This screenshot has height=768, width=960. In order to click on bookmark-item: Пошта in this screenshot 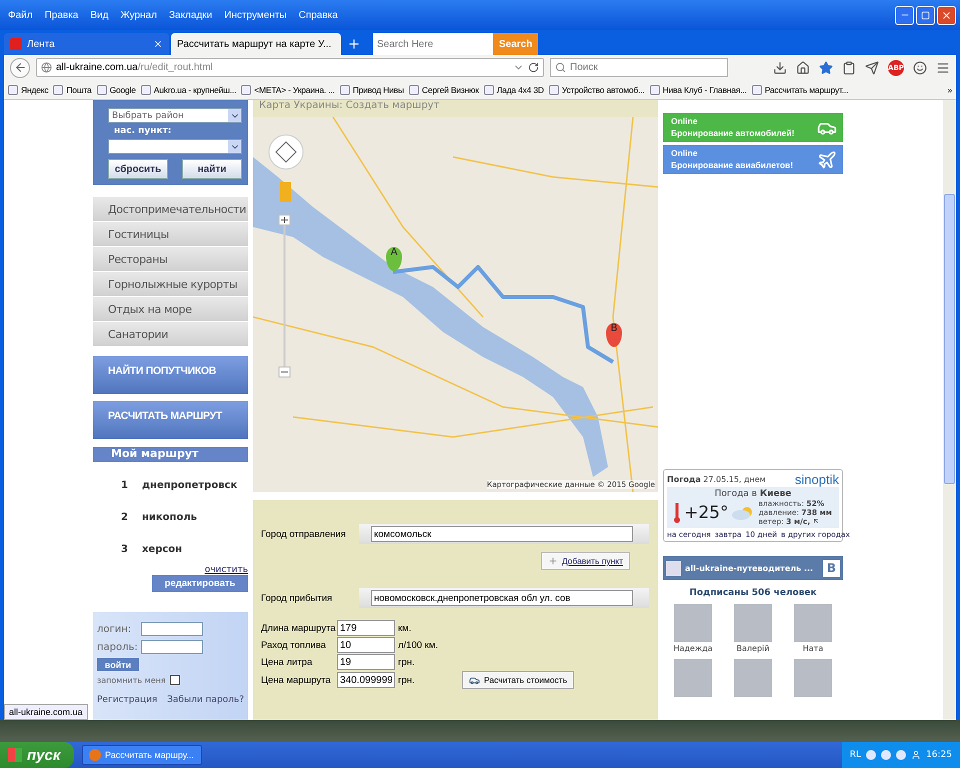, I will do `click(72, 89)`.